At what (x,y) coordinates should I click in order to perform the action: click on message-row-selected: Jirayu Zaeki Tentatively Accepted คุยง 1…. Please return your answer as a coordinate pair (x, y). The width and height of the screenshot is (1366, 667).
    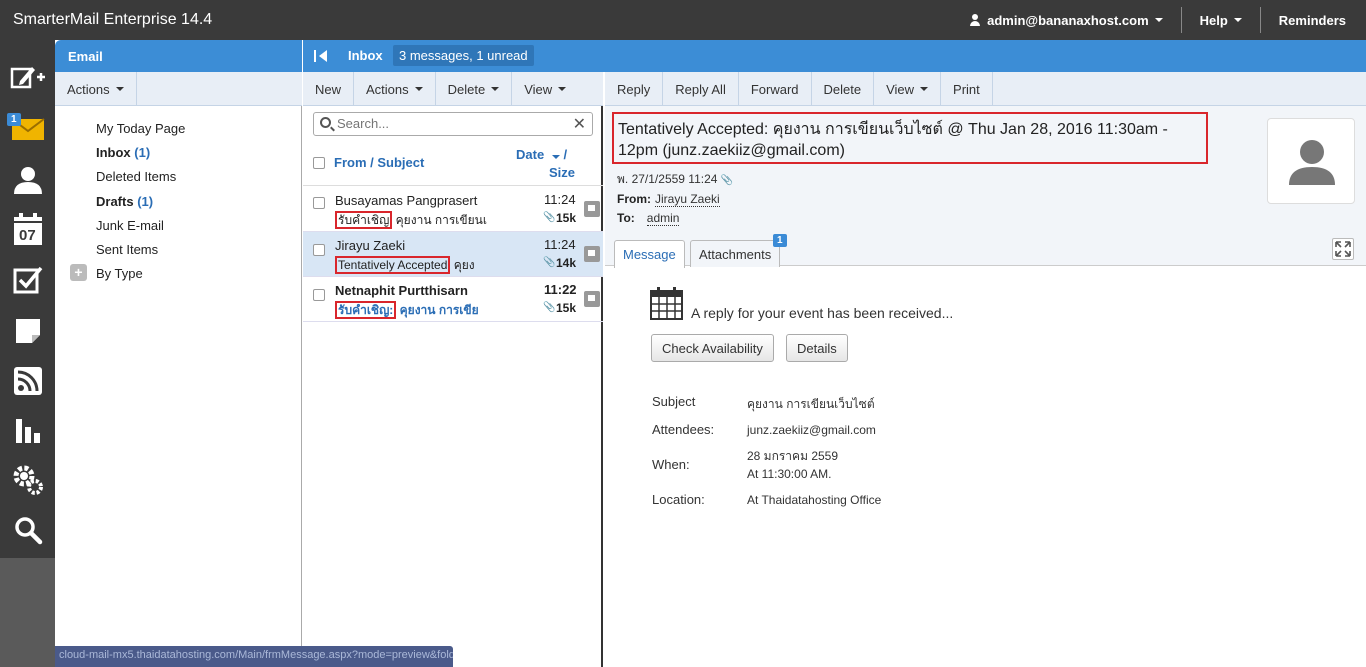
    Looking at the image, I should click on (453, 254).